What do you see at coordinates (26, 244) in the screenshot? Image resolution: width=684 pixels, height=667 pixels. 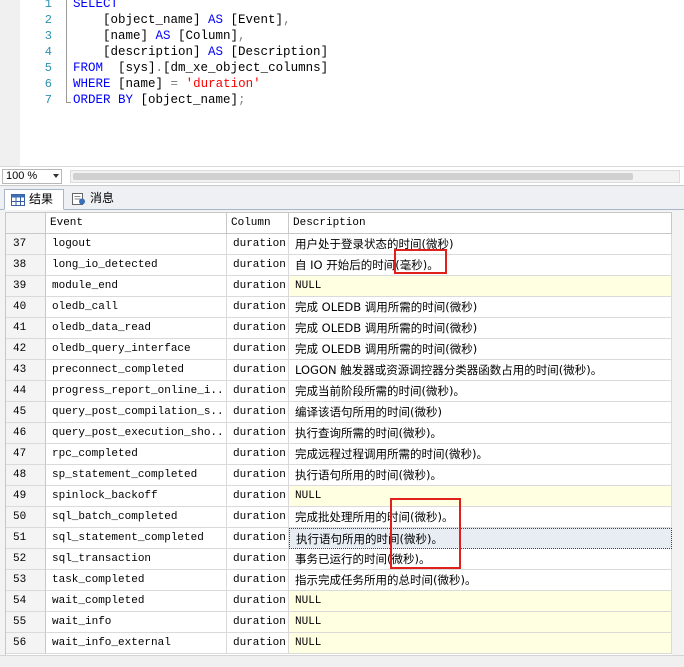 I see `row-number: 37` at bounding box center [26, 244].